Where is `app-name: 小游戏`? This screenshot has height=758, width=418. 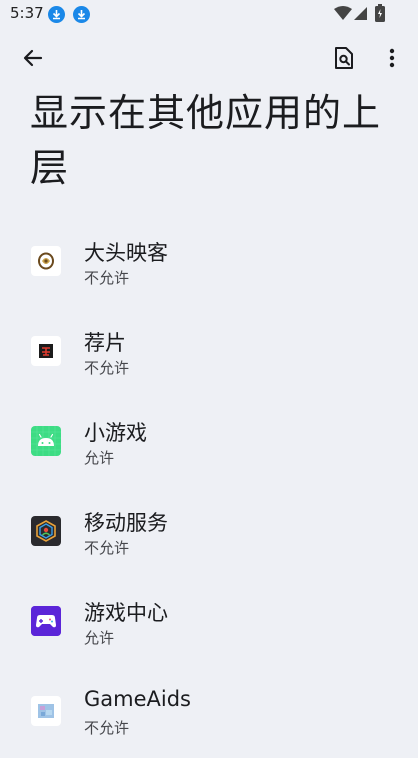
app-name: 小游戏 is located at coordinates (115, 433).